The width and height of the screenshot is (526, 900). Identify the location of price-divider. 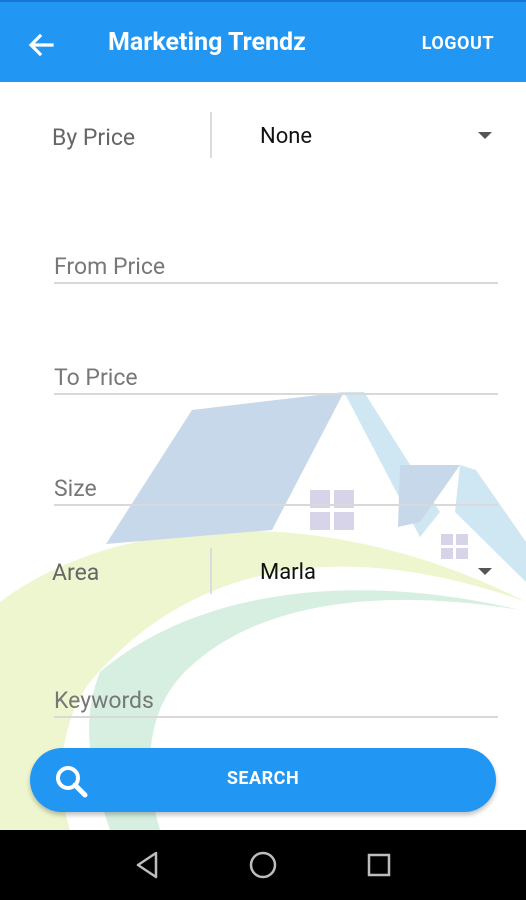
(211, 135).